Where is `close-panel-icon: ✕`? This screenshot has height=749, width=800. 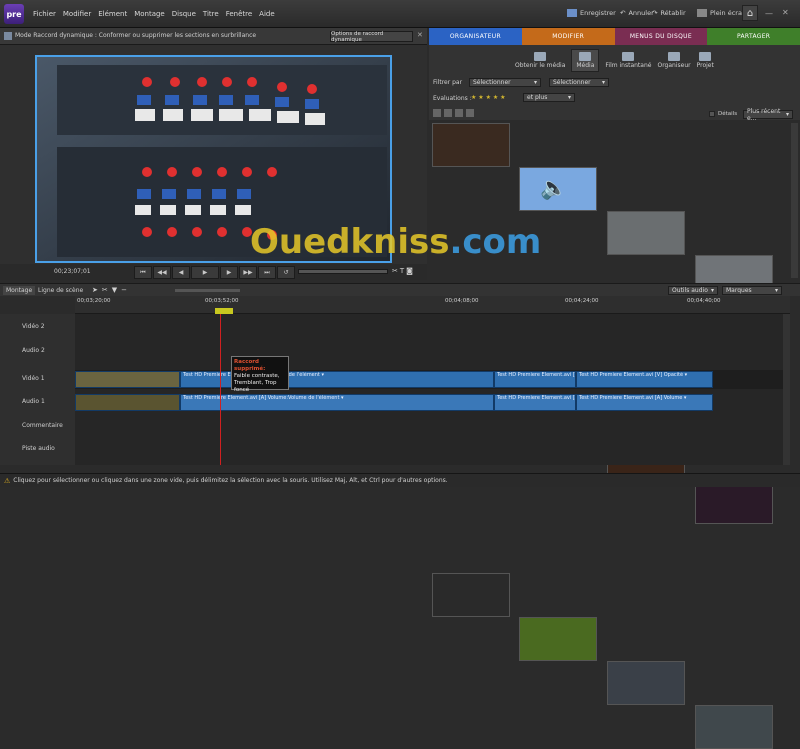
close-panel-icon: ✕ is located at coordinates (420, 35).